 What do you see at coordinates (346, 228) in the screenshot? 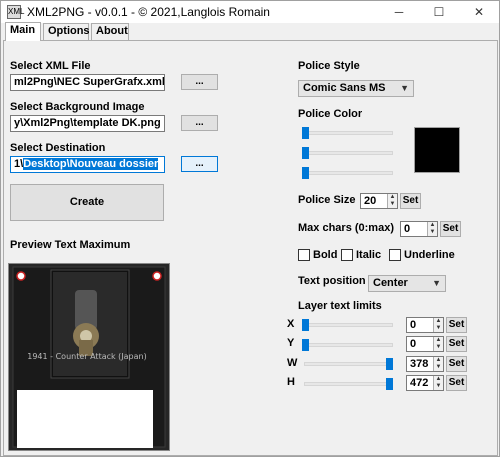
I see `max-chars-label: Max chars (0:max)` at bounding box center [346, 228].